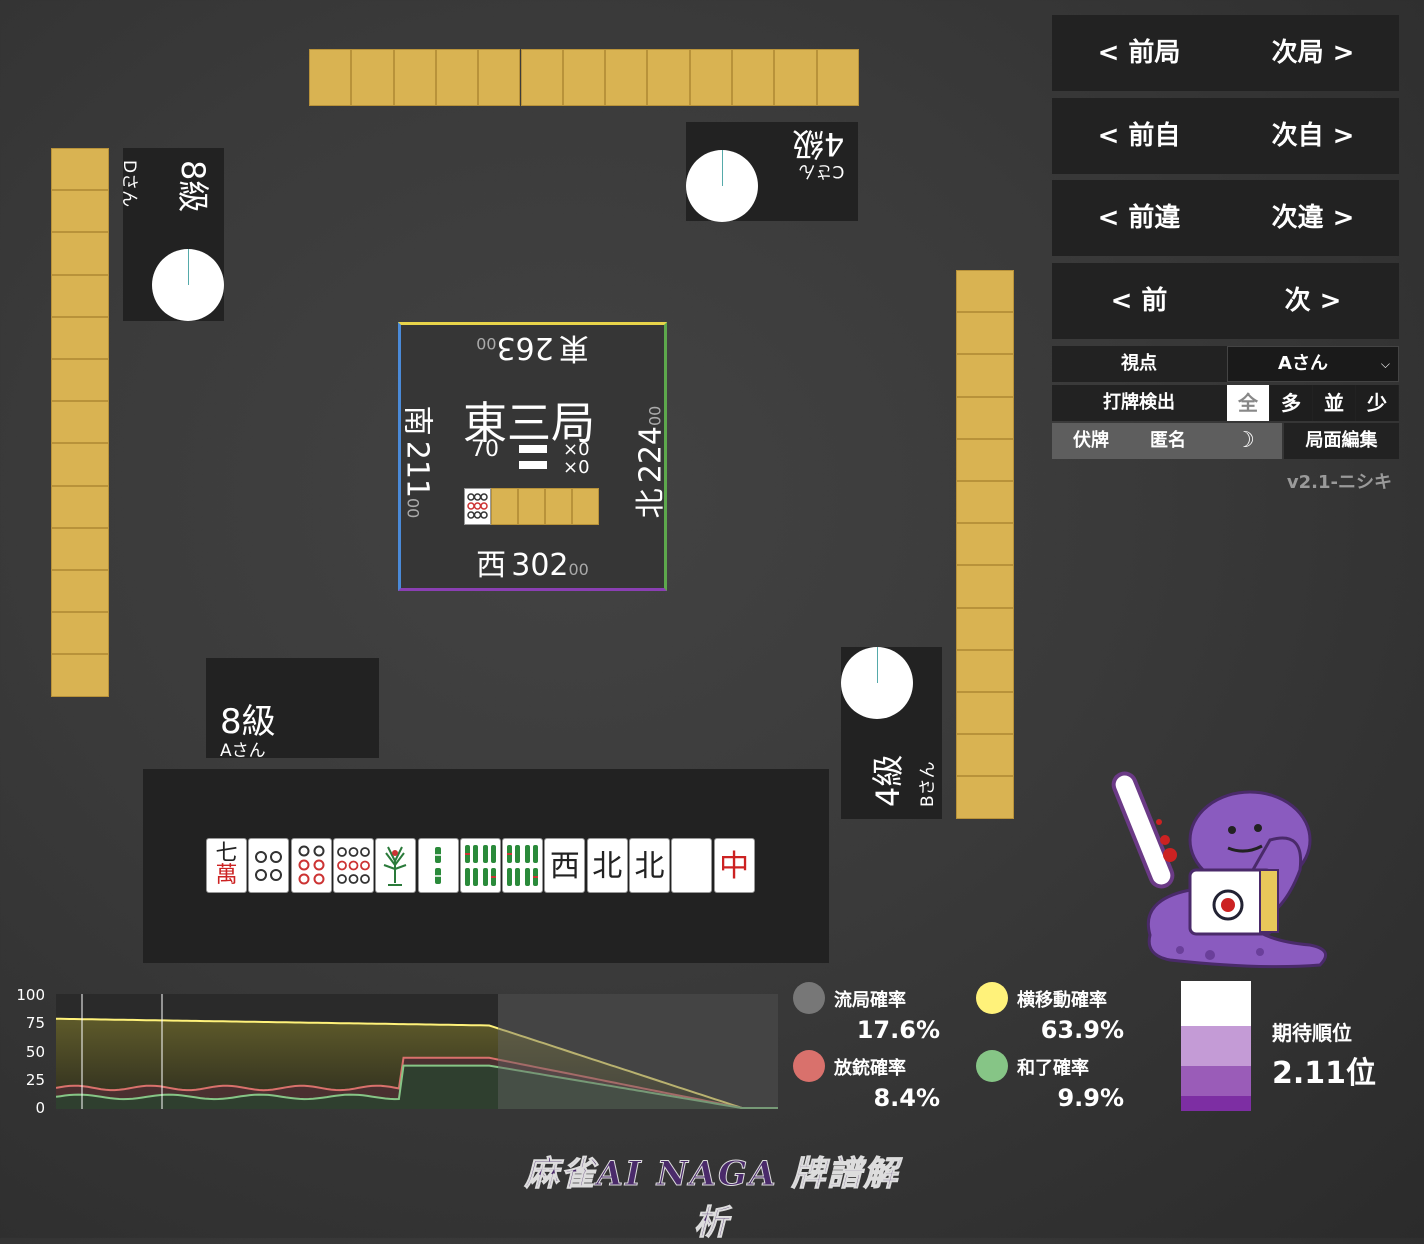 The height and width of the screenshot is (1244, 1424). I want to click on houju-dot, so click(809, 1066).